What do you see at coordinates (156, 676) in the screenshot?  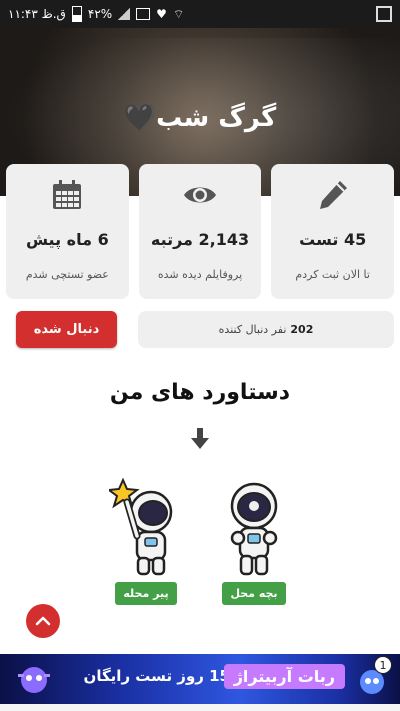 I see `ad-offer-text: 15 روز تست رایگان` at bounding box center [156, 676].